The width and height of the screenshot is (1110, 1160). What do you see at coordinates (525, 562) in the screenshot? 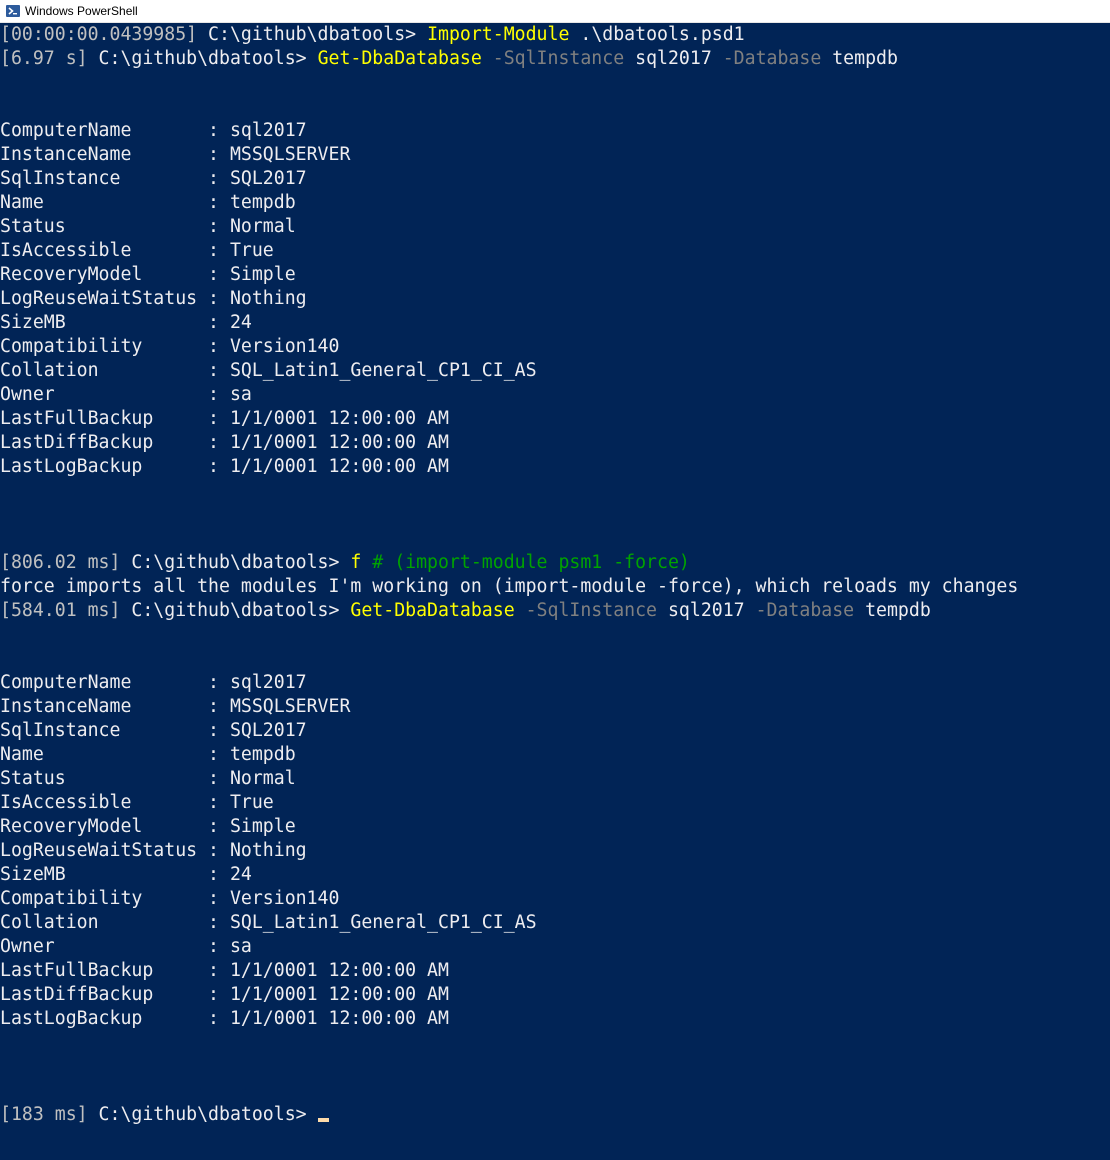
I see `command-comment: # (import-module psm1 -force)` at bounding box center [525, 562].